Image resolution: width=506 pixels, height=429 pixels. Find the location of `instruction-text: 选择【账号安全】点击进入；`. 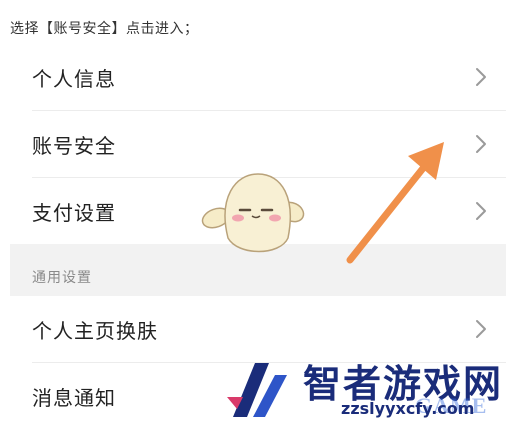

instruction-text: 选择【账号安全】点击进入； is located at coordinates (104, 29).